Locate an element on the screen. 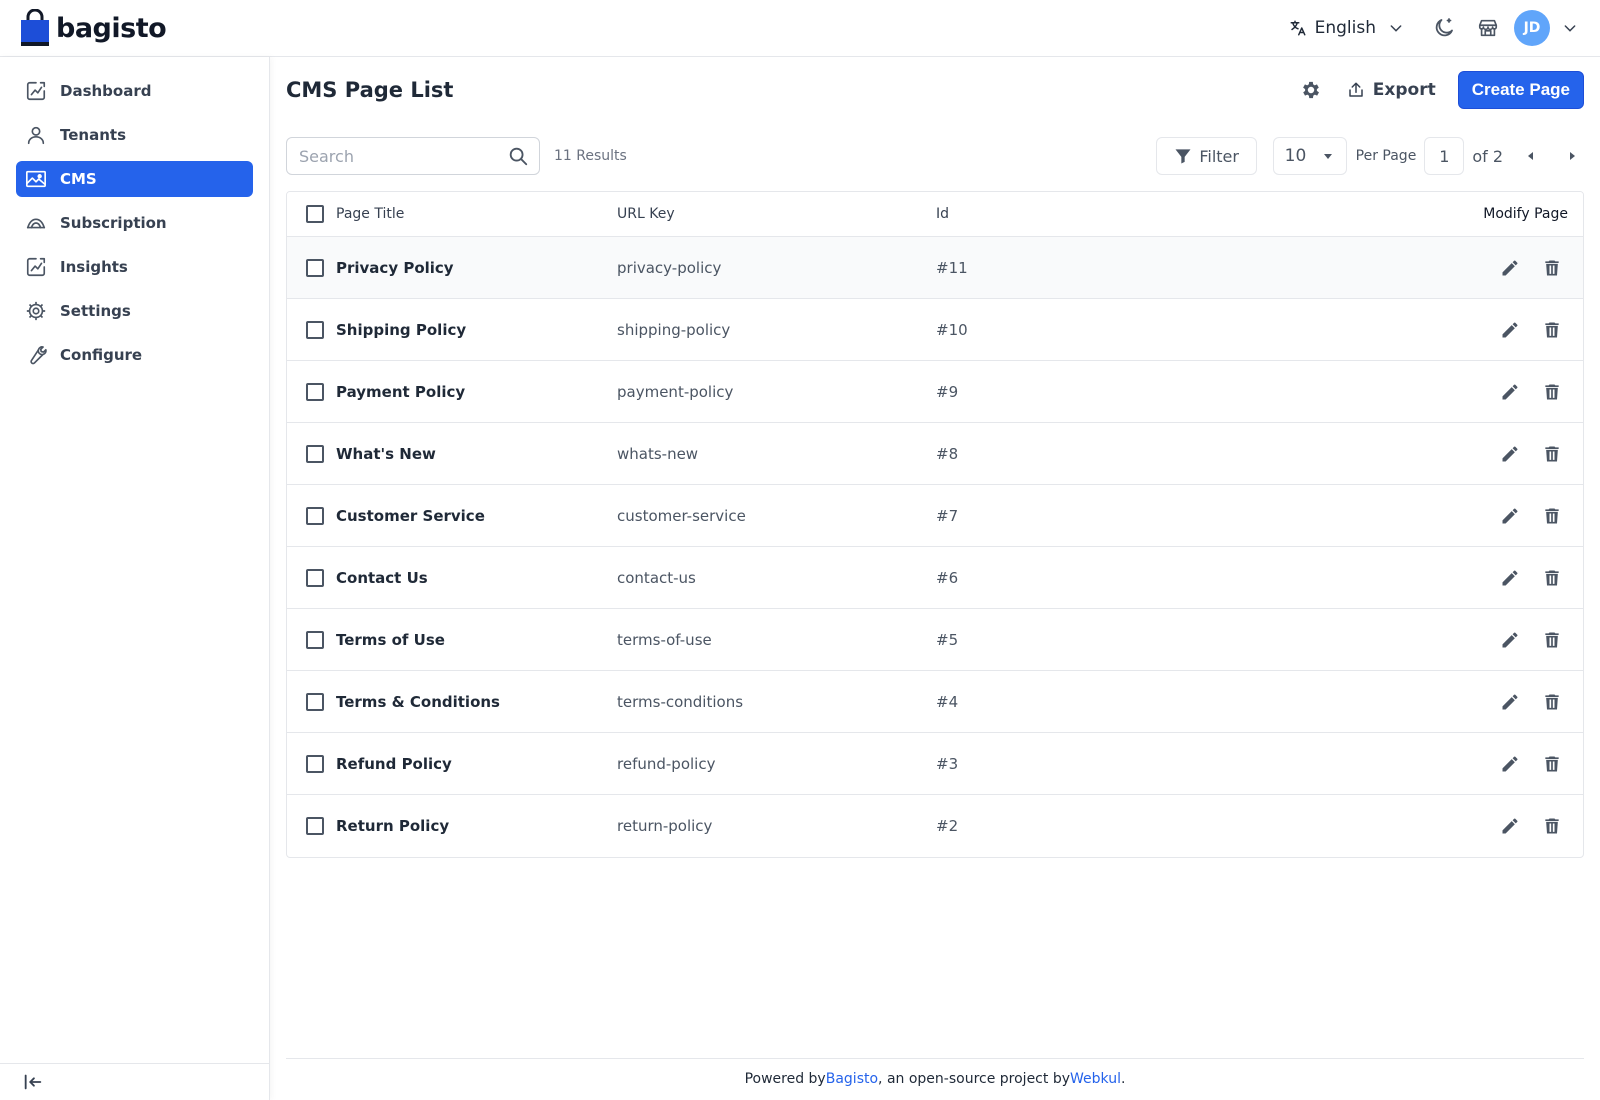 This screenshot has width=1600, height=1100. page-number-input is located at coordinates (1444, 156).